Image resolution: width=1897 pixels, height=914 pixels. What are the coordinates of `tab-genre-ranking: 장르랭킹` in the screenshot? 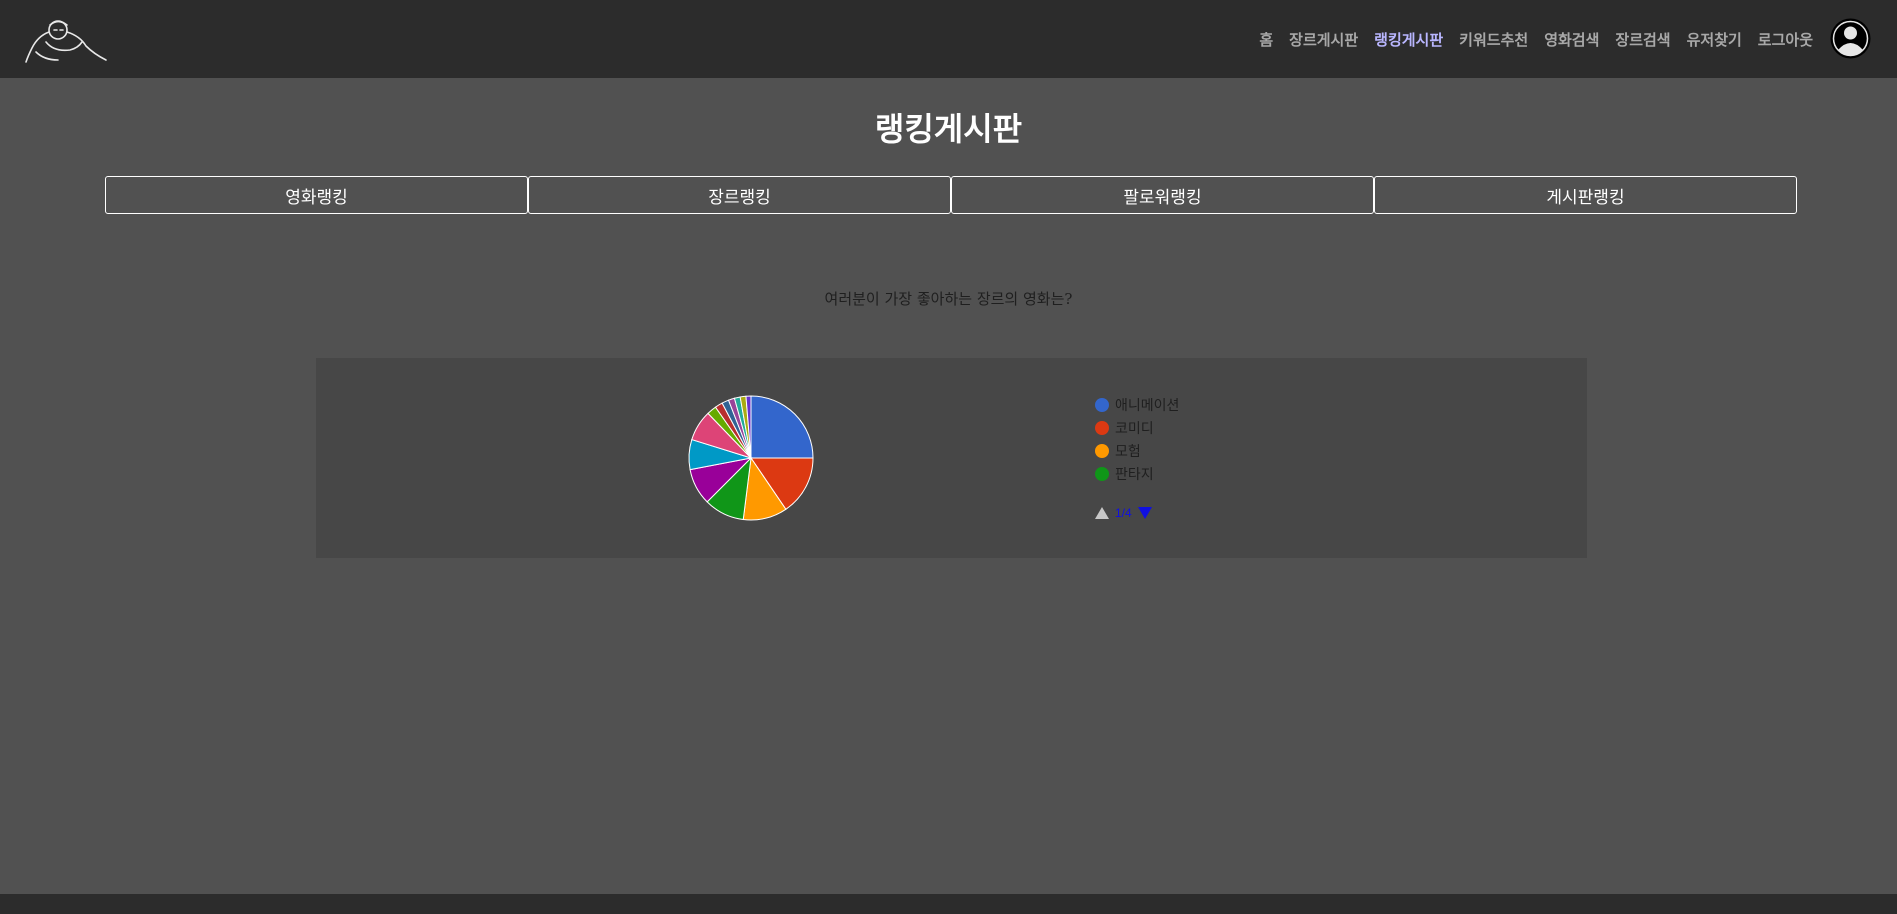 It's located at (739, 195).